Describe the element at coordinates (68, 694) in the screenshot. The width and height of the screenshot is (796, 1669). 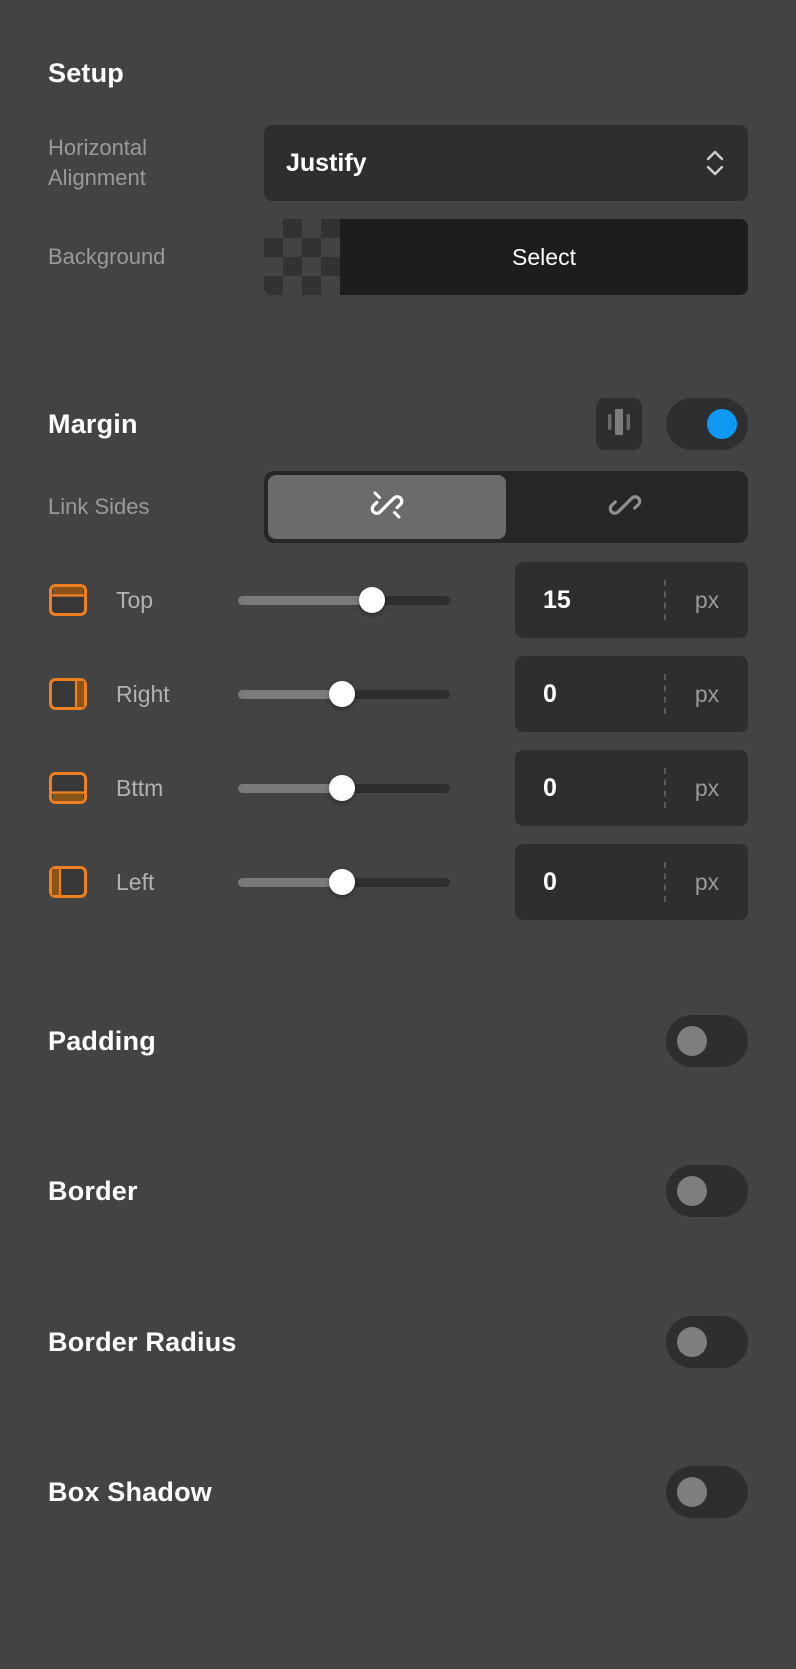
I see `box-right-icon` at that location.